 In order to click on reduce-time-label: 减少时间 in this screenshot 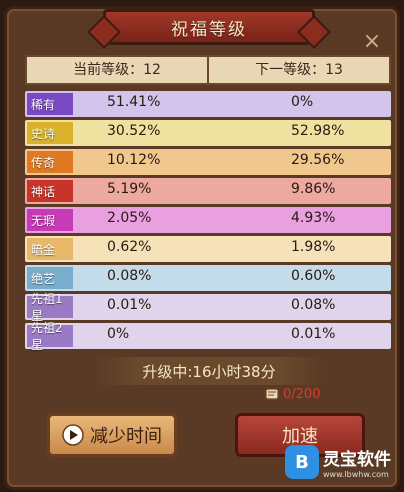, I will do `click(126, 436)`.